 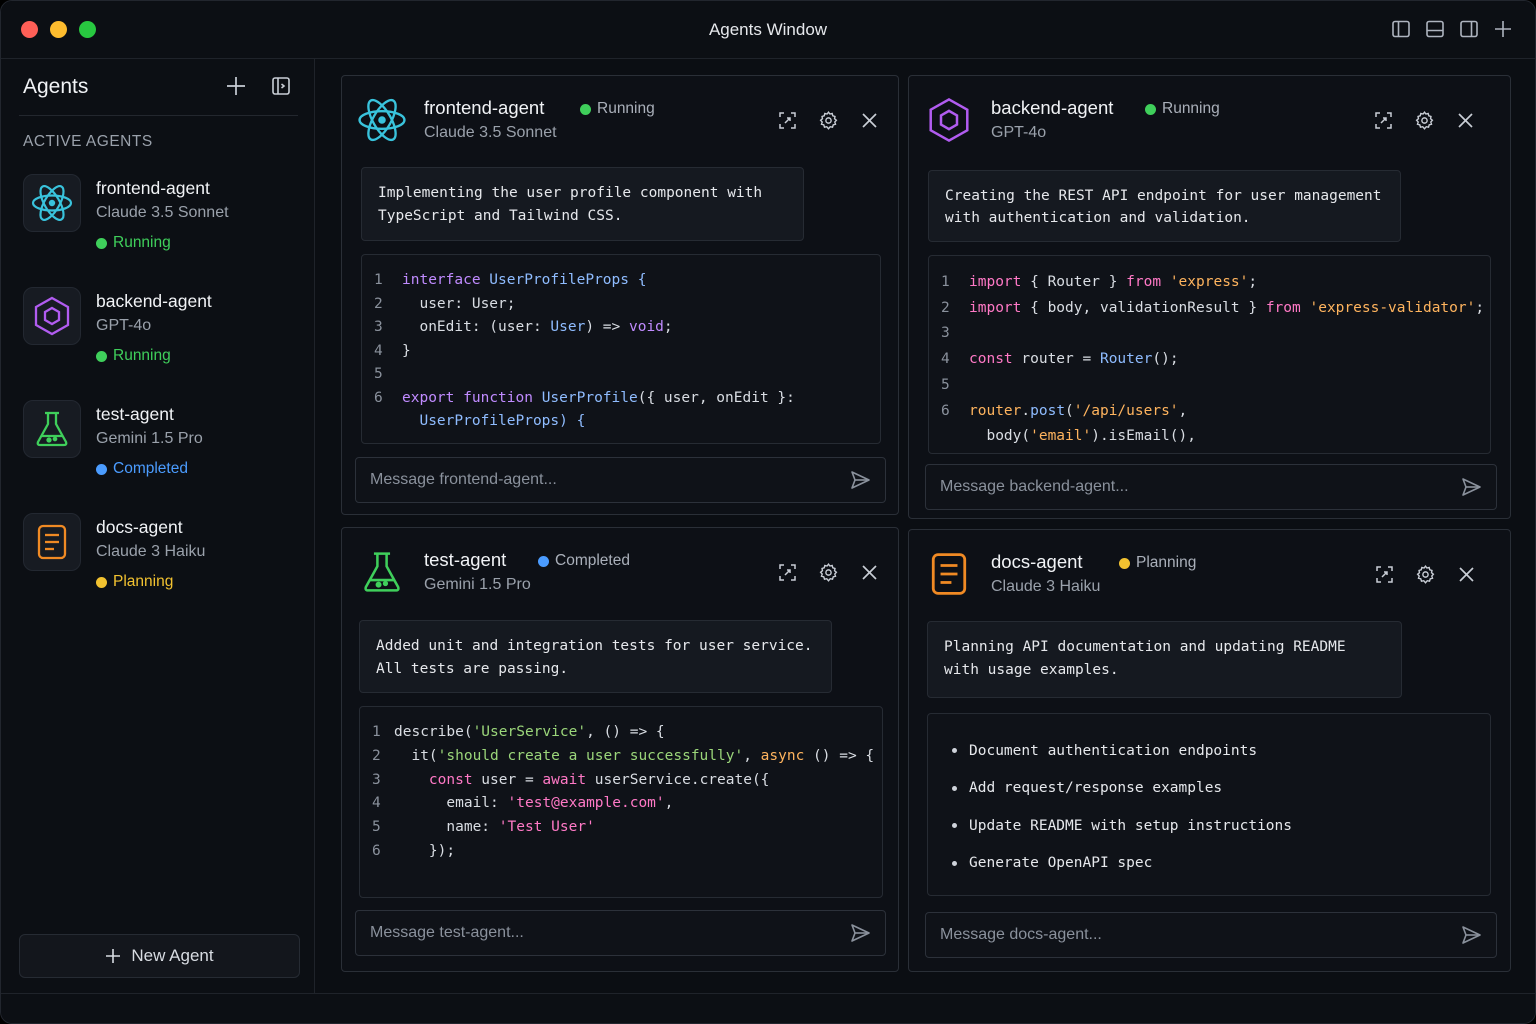 What do you see at coordinates (281, 86) in the screenshot?
I see `collapse-sidebar-icon` at bounding box center [281, 86].